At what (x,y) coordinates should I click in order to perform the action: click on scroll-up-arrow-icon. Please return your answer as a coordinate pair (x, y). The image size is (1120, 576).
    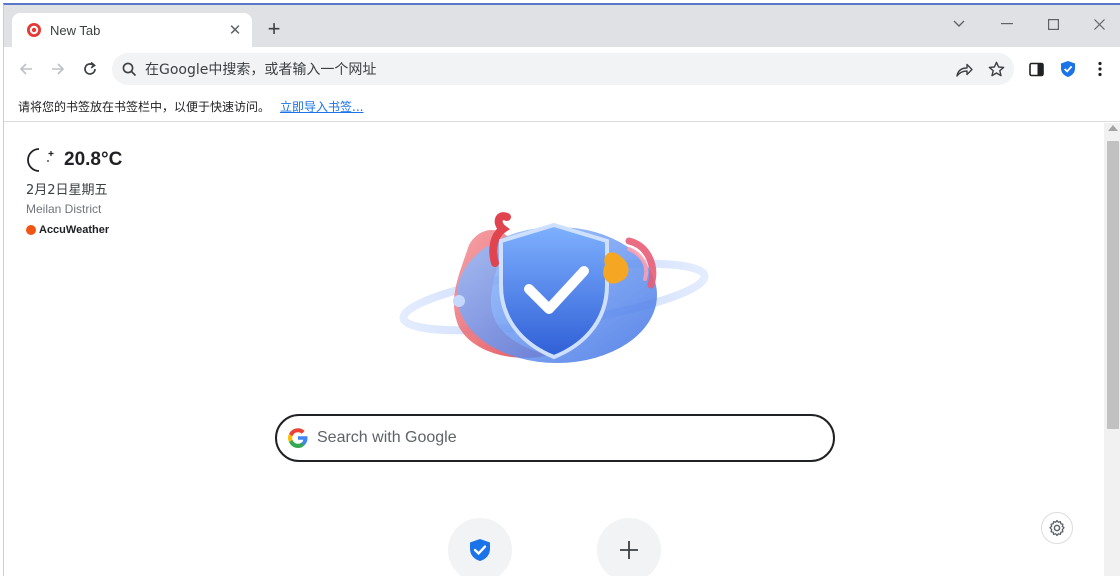
    Looking at the image, I should click on (1113, 128).